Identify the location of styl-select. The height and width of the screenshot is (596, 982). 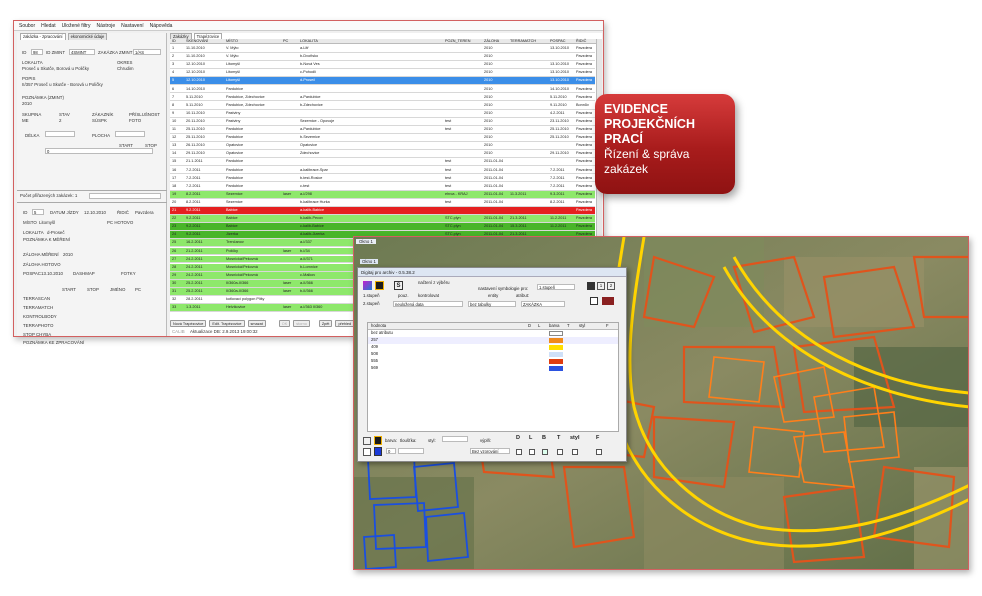
(455, 439).